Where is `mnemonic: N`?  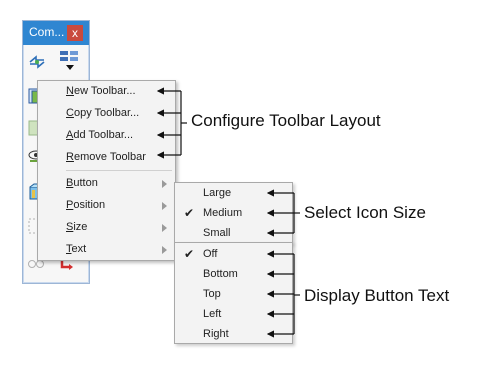 mnemonic: N is located at coordinates (70, 91).